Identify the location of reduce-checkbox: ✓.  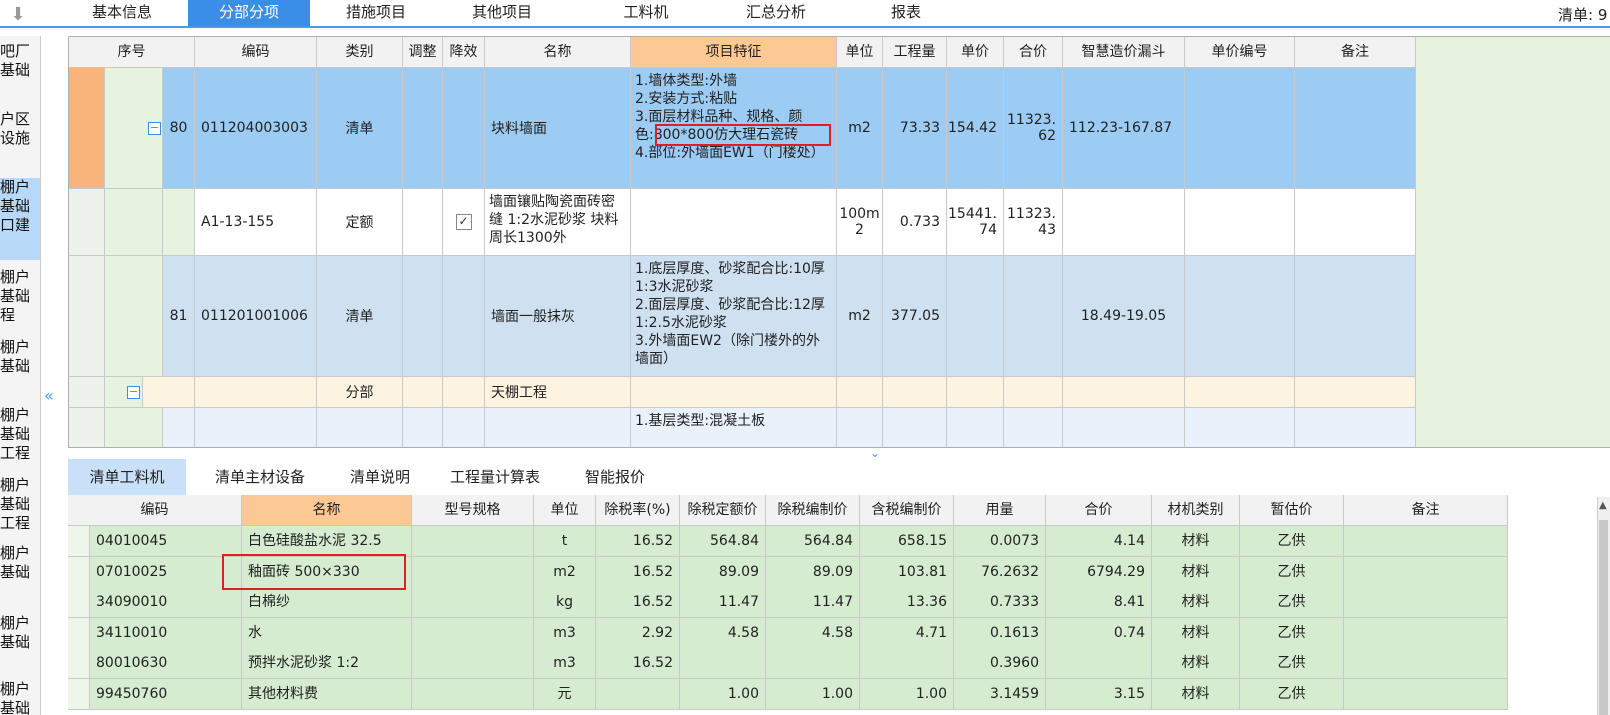
(463, 222).